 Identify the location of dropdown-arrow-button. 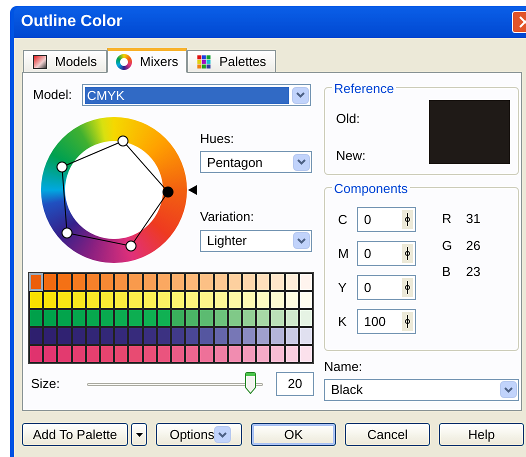
(139, 434).